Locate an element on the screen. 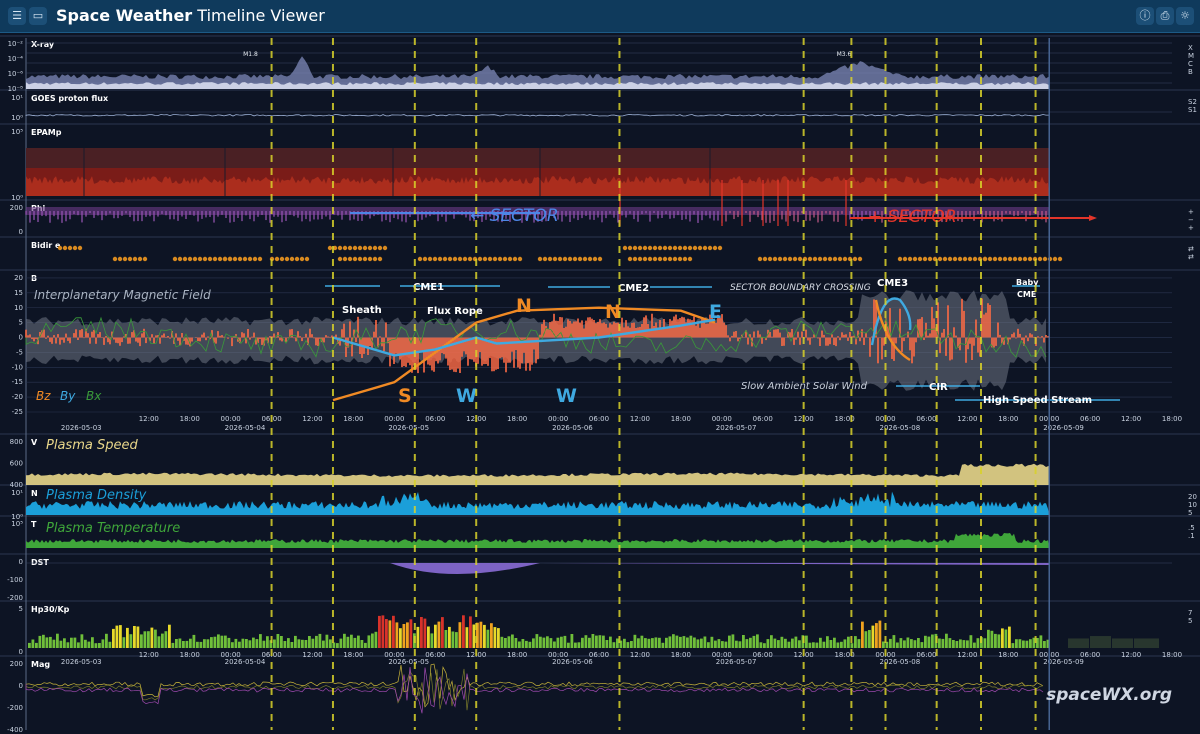  export-icon: ⎙ is located at coordinates (1165, 16).